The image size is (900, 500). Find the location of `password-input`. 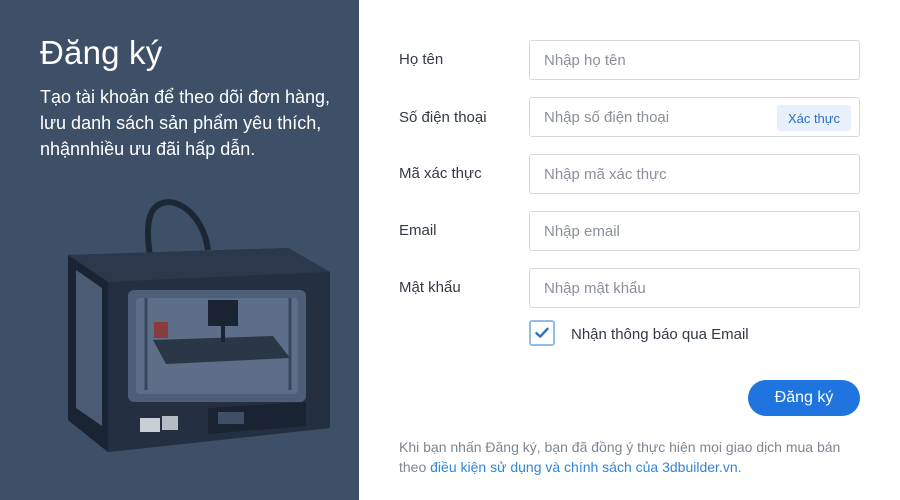

password-input is located at coordinates (694, 288).